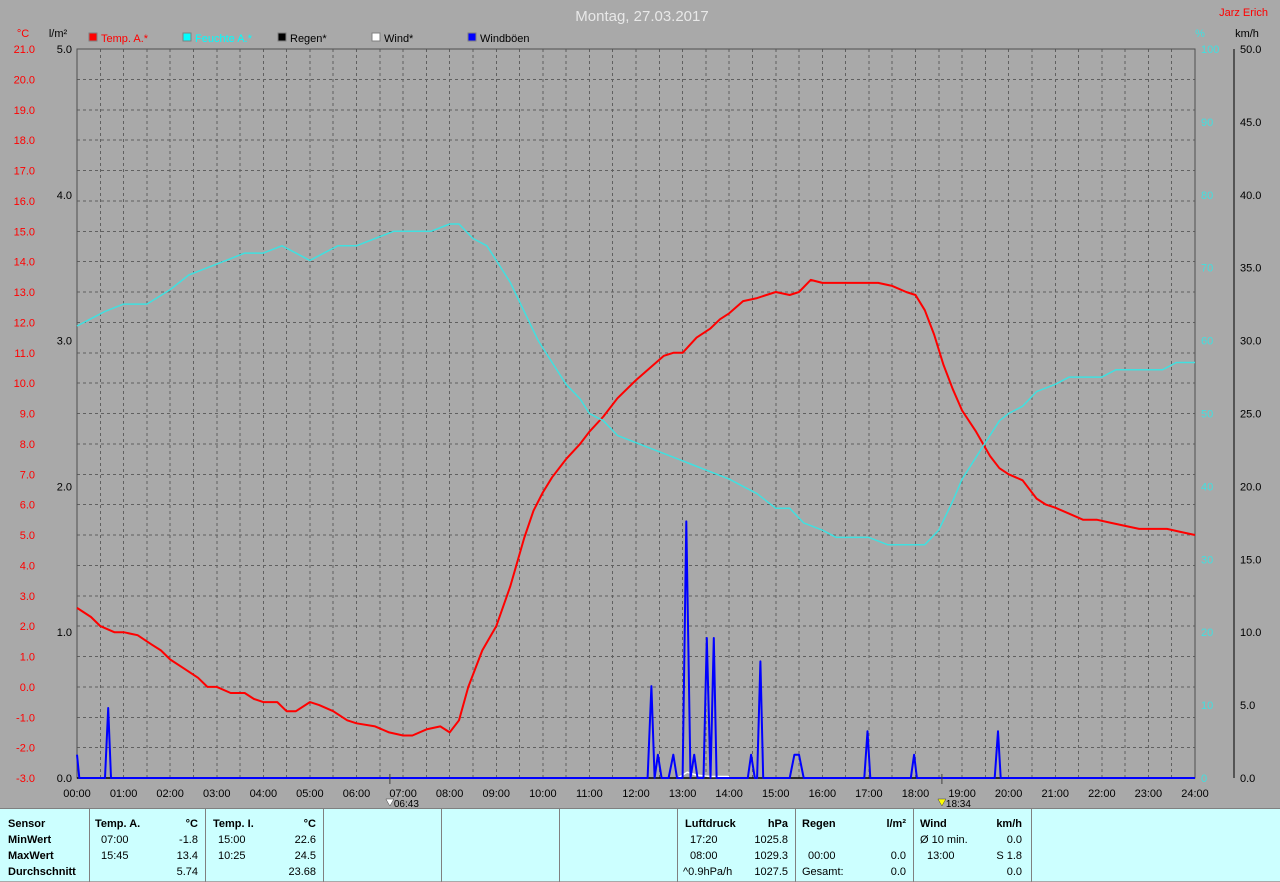 The height and width of the screenshot is (882, 1280). Describe the element at coordinates (64, 779) in the screenshot. I see `rain-tick-label: 0.0` at that location.